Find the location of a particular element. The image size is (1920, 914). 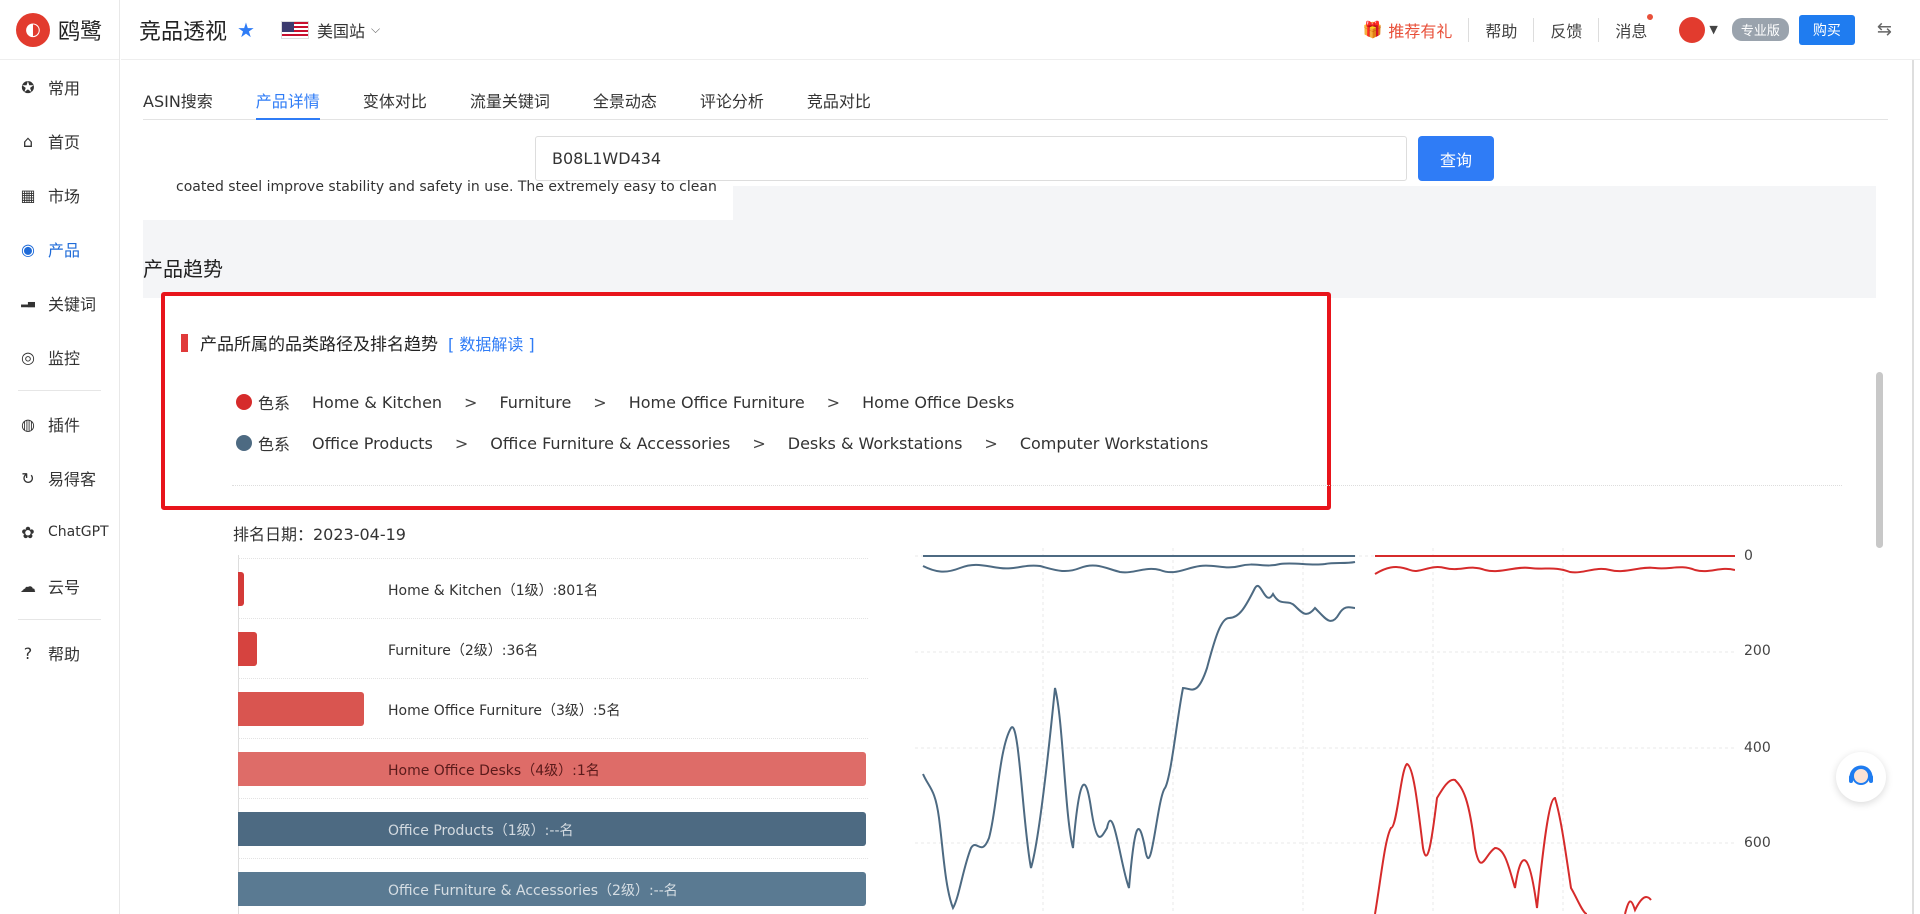

sidebar-item-4: ▂▄ 关键词 is located at coordinates (59, 303).